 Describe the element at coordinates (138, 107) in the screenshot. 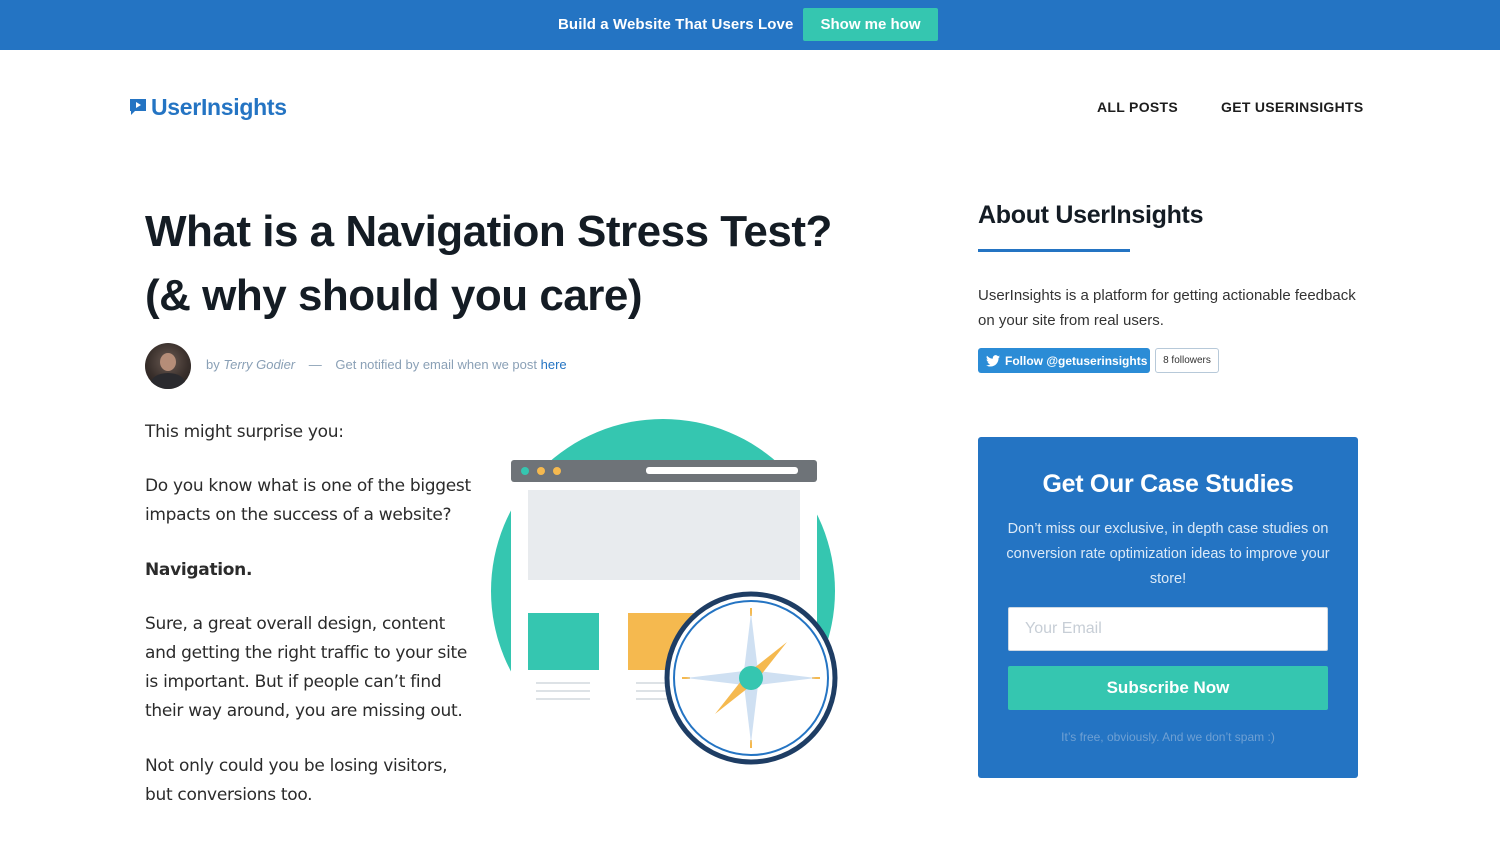

I see `chat-bubble-icon` at that location.